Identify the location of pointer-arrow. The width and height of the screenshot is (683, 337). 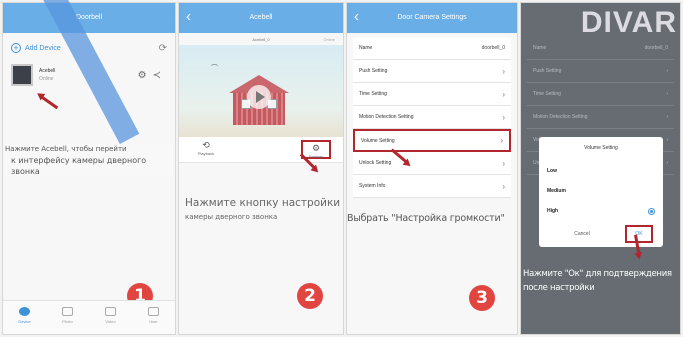
(49, 102).